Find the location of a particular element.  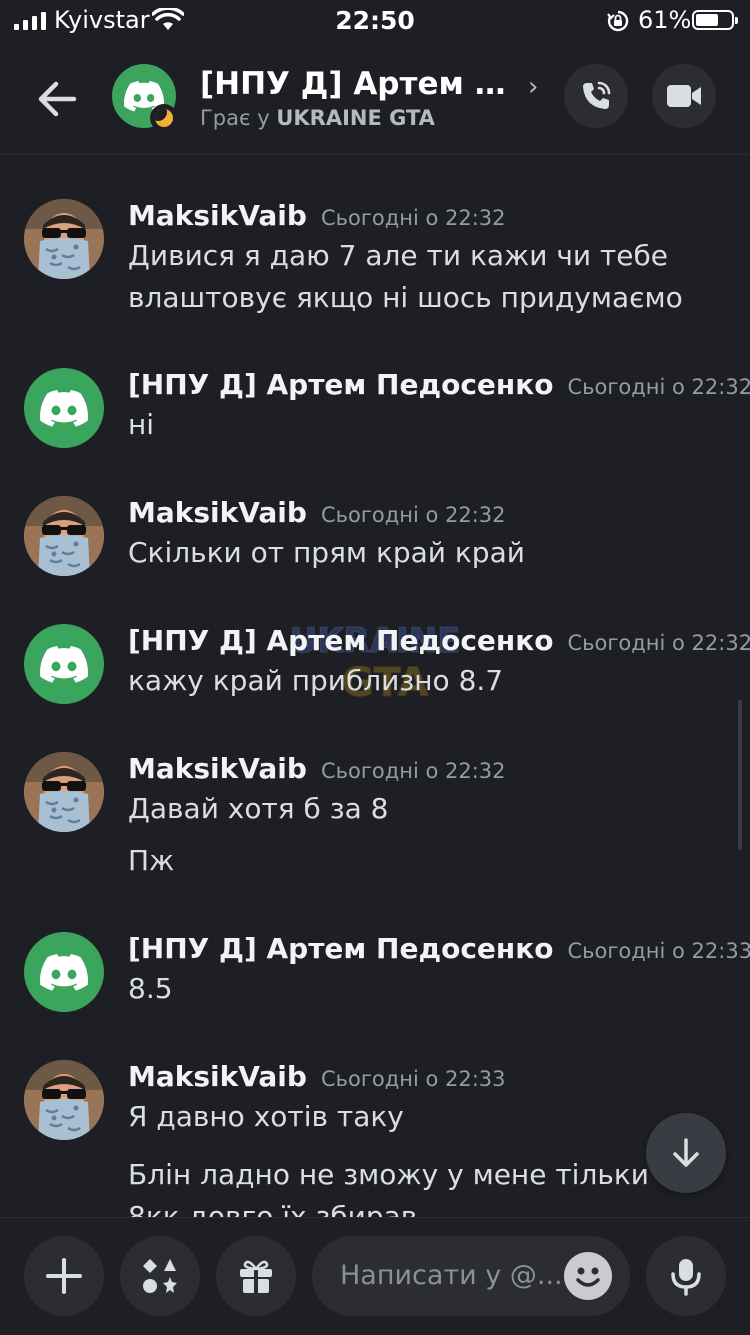

message-author-line: MaksikVaib Сьогодні о 22:33 is located at coordinates (317, 1076).